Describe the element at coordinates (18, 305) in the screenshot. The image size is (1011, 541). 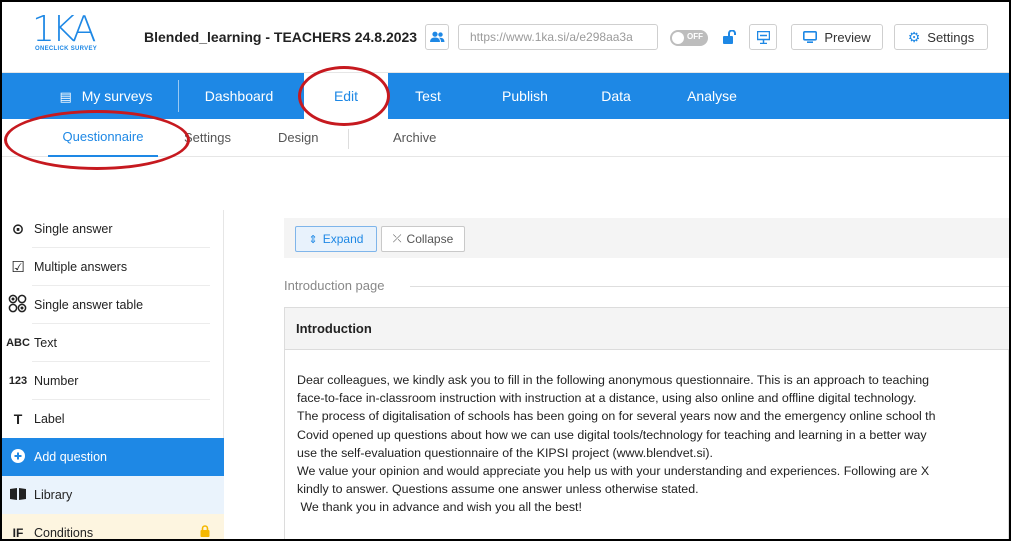
I see `radio-grid-icon` at that location.